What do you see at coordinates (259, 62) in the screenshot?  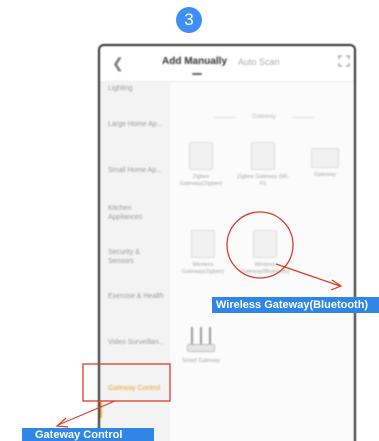 I see `tab-auto-scan: Auto Scan` at bounding box center [259, 62].